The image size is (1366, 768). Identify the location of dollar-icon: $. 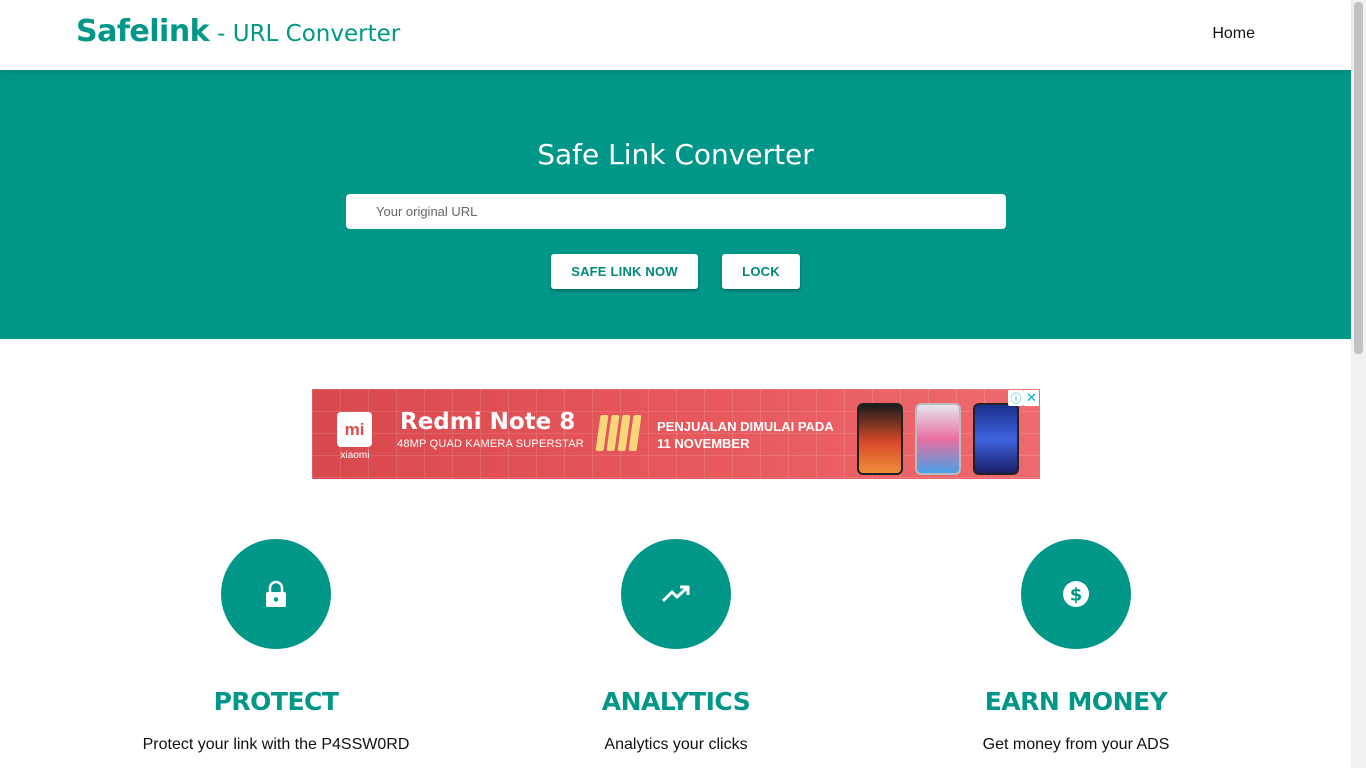
(1076, 594).